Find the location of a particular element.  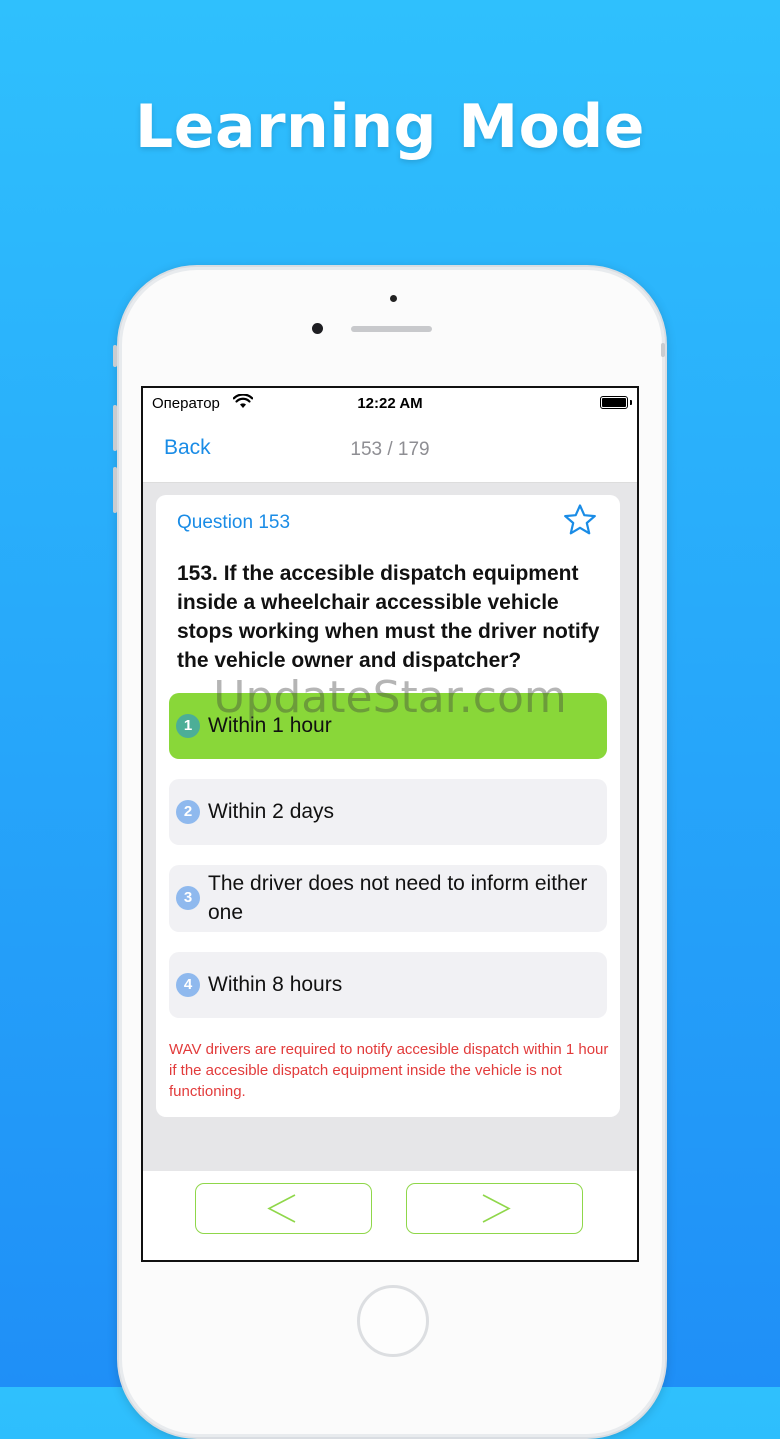

status-bar: Оператор 12:22 AM is located at coordinates (390, 403).